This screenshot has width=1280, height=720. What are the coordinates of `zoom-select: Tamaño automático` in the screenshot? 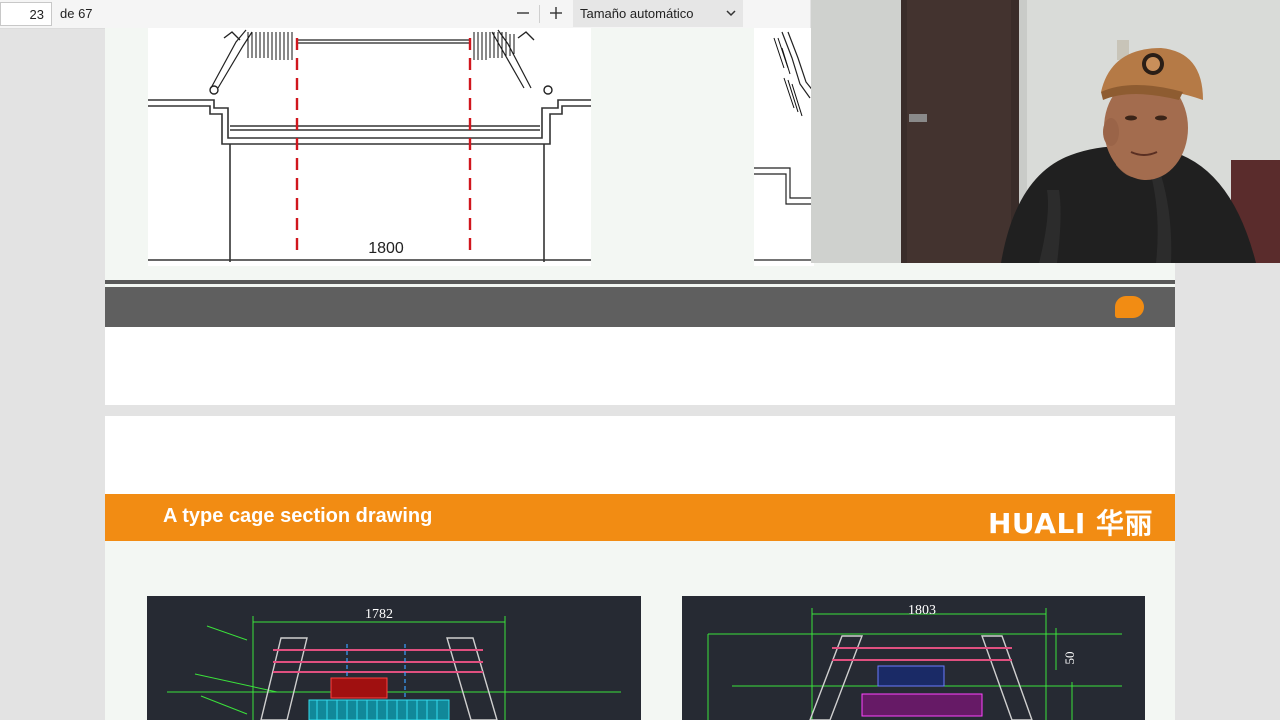 It's located at (658, 13).